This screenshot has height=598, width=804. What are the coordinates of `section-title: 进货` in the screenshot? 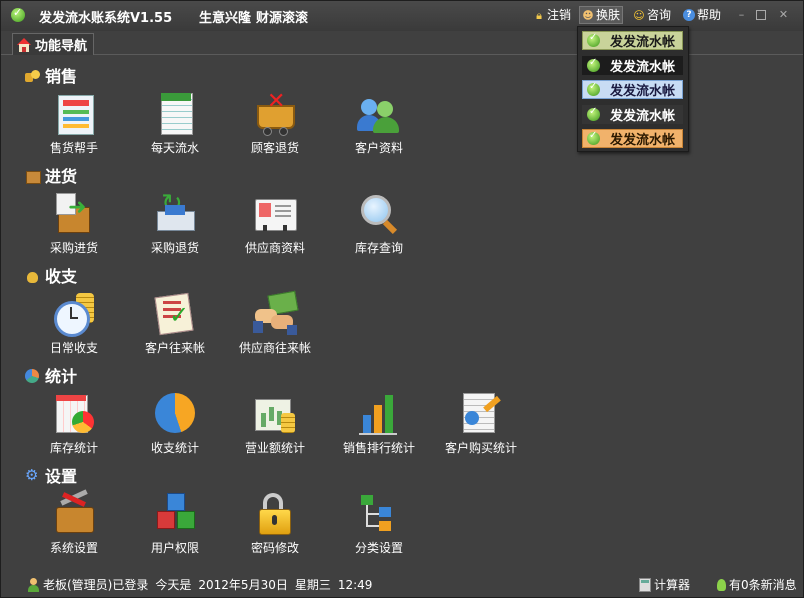 It's located at (61, 176).